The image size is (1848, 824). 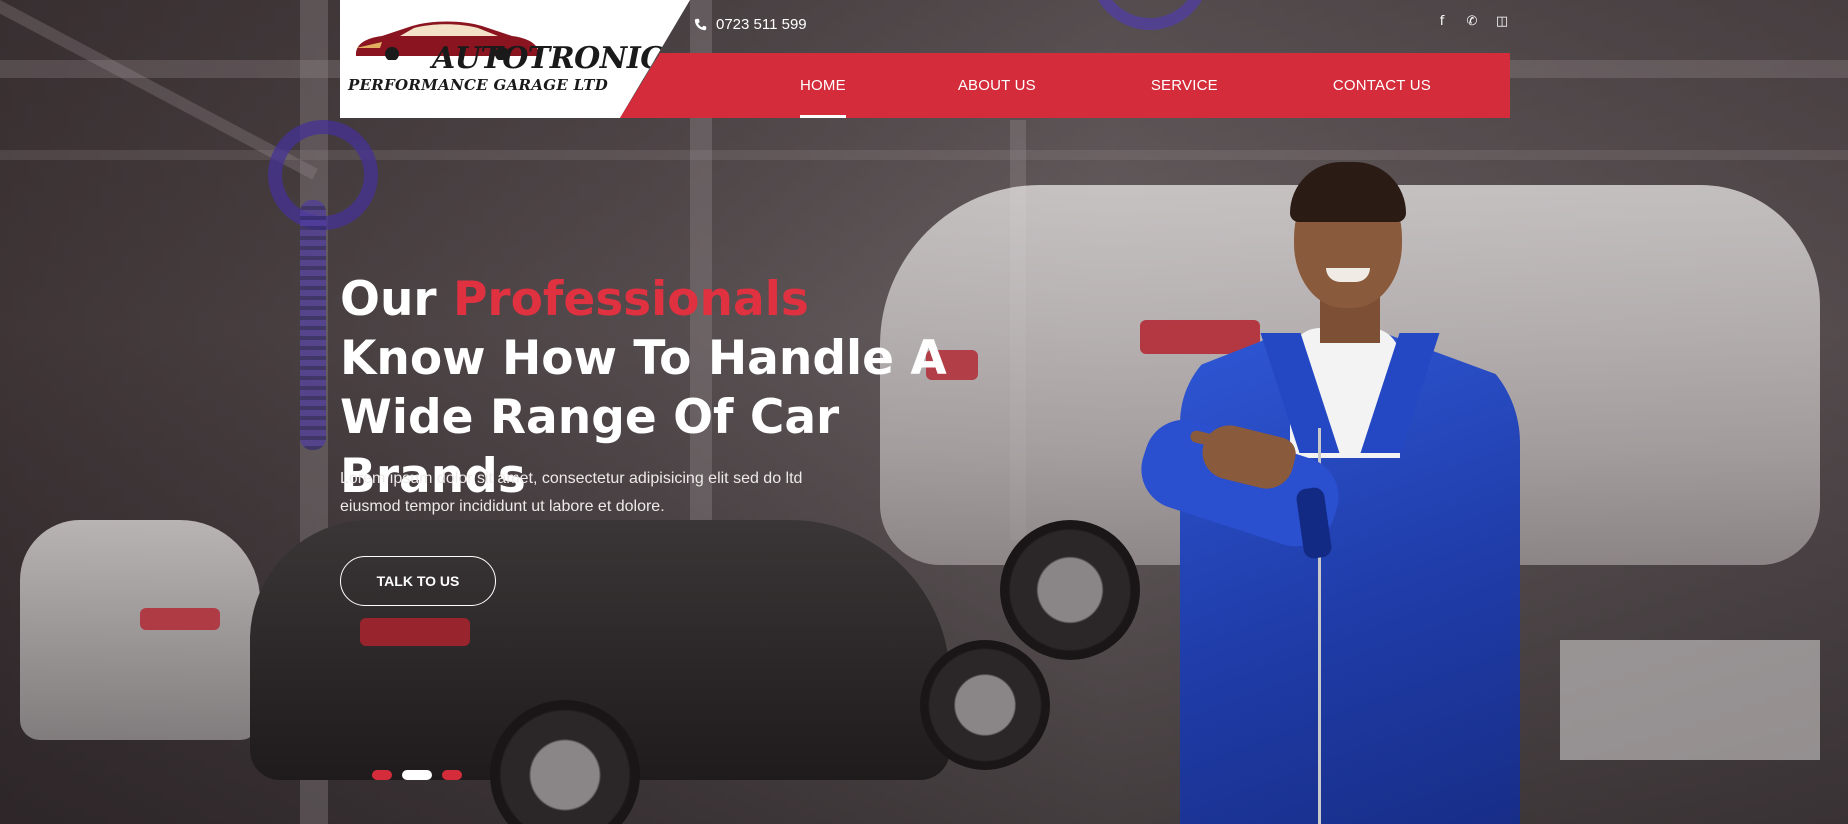 What do you see at coordinates (313, 325) in the screenshot?
I see `exhaust-hose` at bounding box center [313, 325].